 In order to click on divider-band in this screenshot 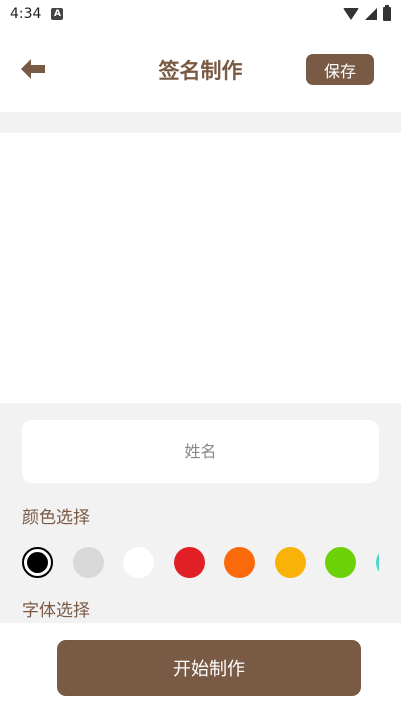, I will do `click(200, 122)`.